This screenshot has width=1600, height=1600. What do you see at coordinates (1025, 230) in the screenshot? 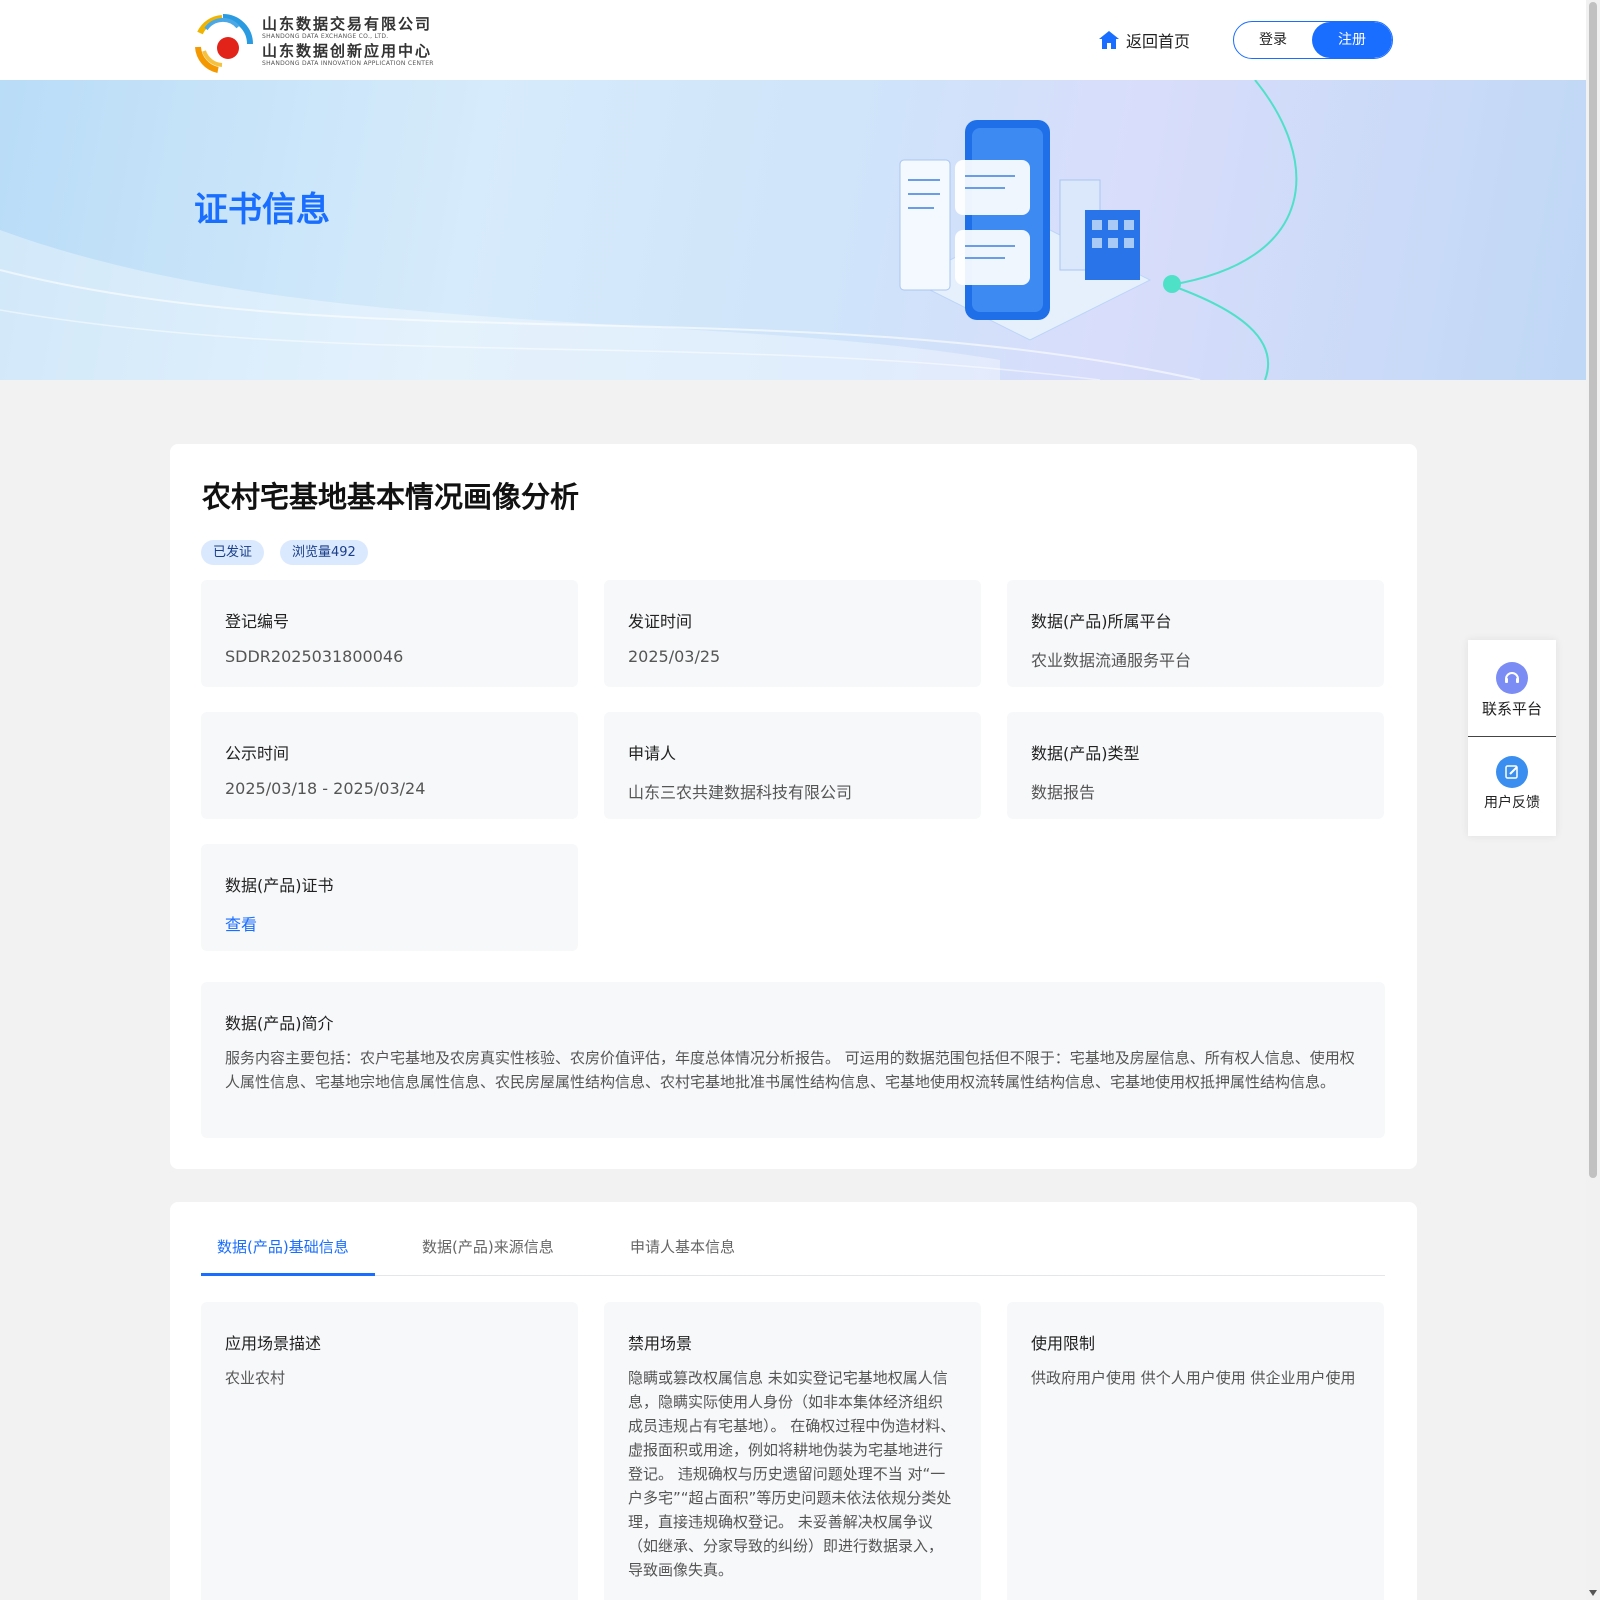
I see `banner-illustration` at bounding box center [1025, 230].